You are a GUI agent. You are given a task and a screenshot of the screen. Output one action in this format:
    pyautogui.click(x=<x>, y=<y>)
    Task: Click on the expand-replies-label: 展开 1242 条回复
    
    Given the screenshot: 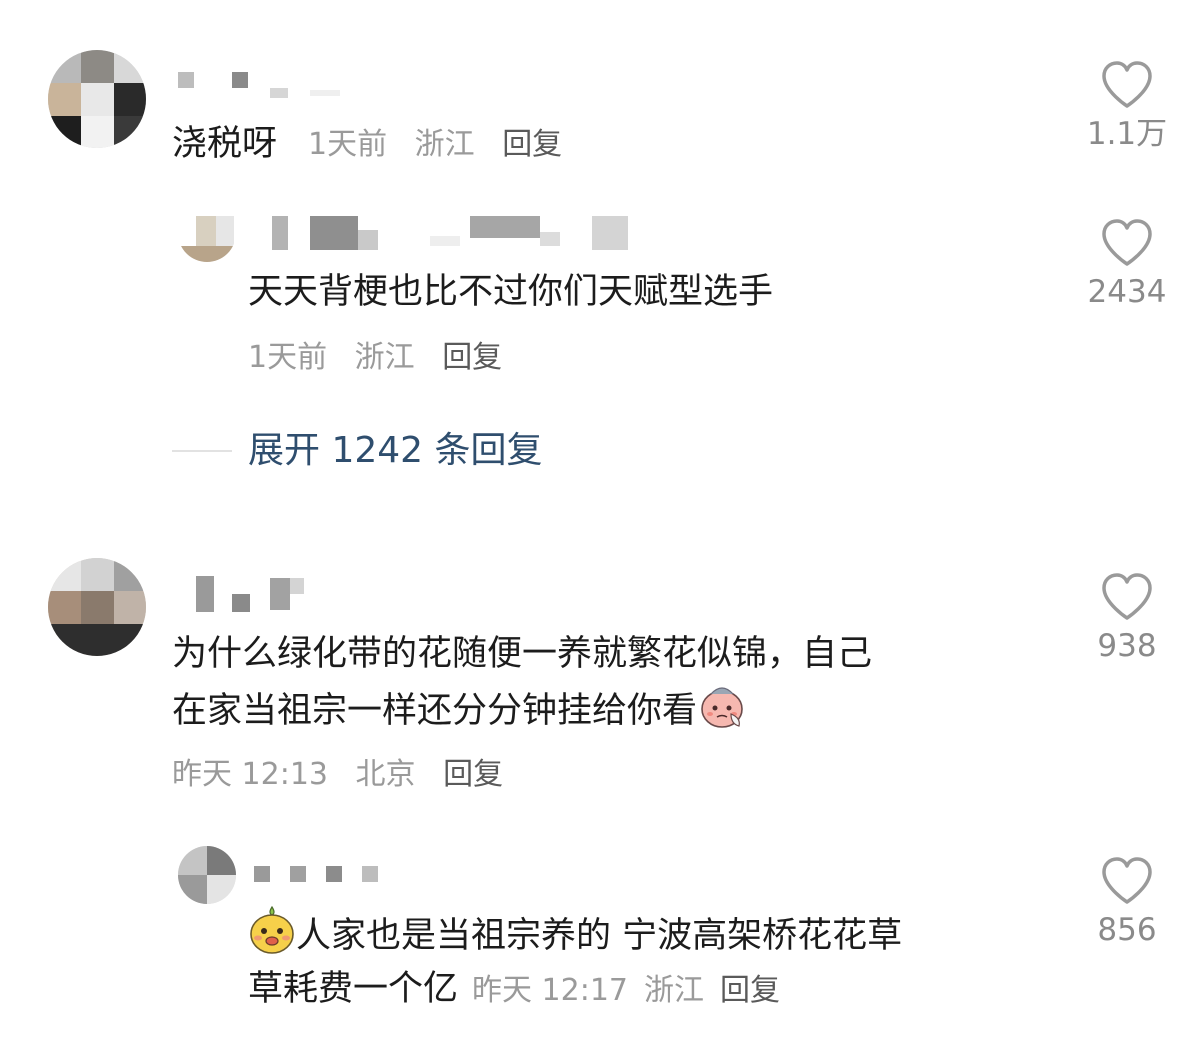 What is the action you would take?
    pyautogui.click(x=395, y=450)
    